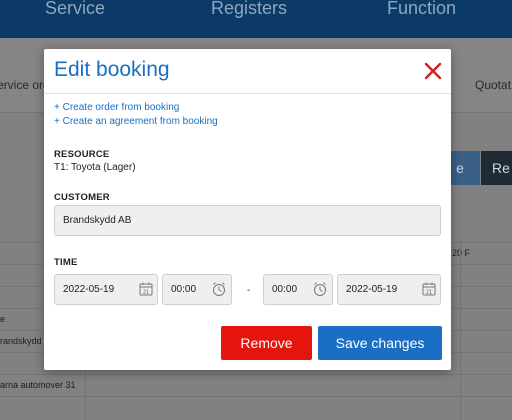 This screenshot has width=512, height=420. I want to click on nav-item-function: Function, so click(421, 9).